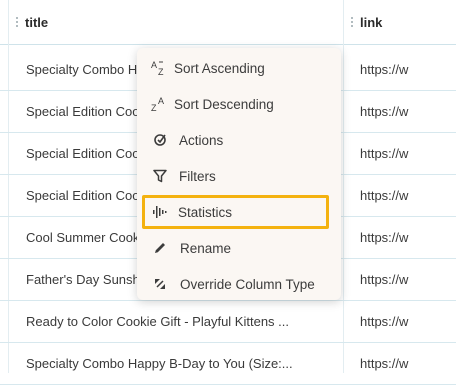  I want to click on pencil-icon, so click(160, 248).